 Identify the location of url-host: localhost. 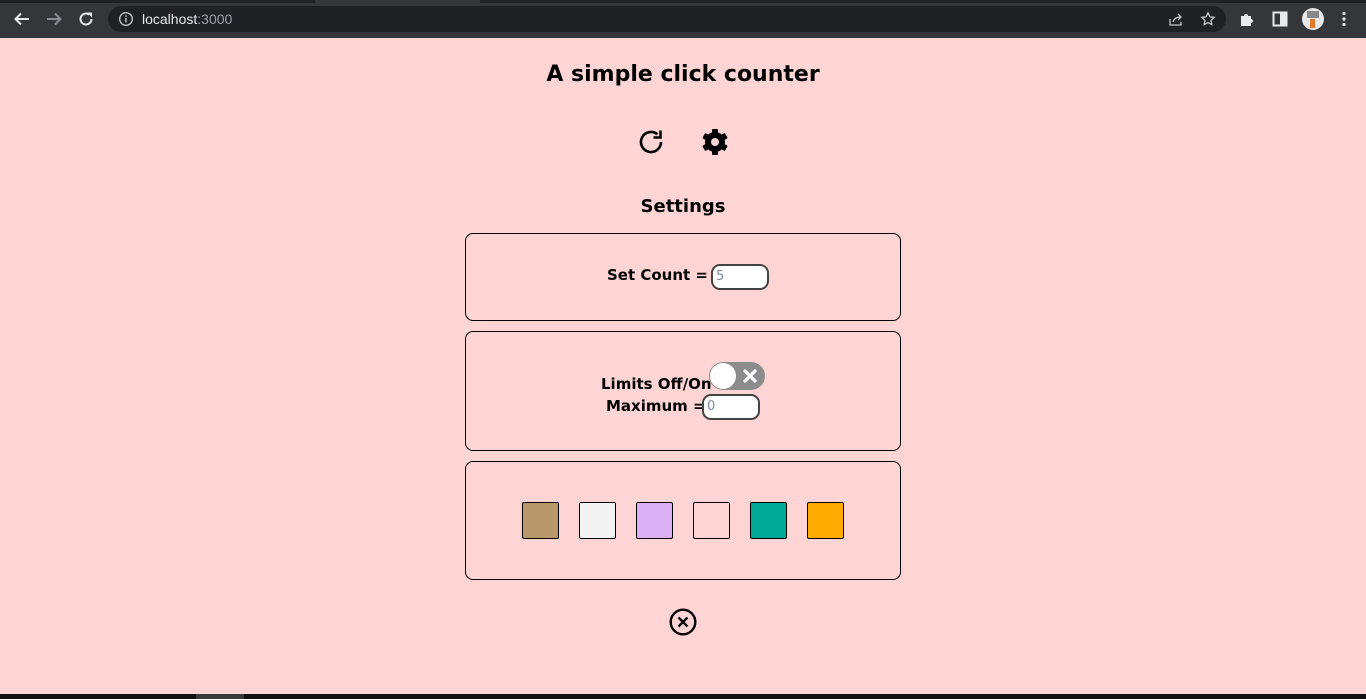
(170, 19).